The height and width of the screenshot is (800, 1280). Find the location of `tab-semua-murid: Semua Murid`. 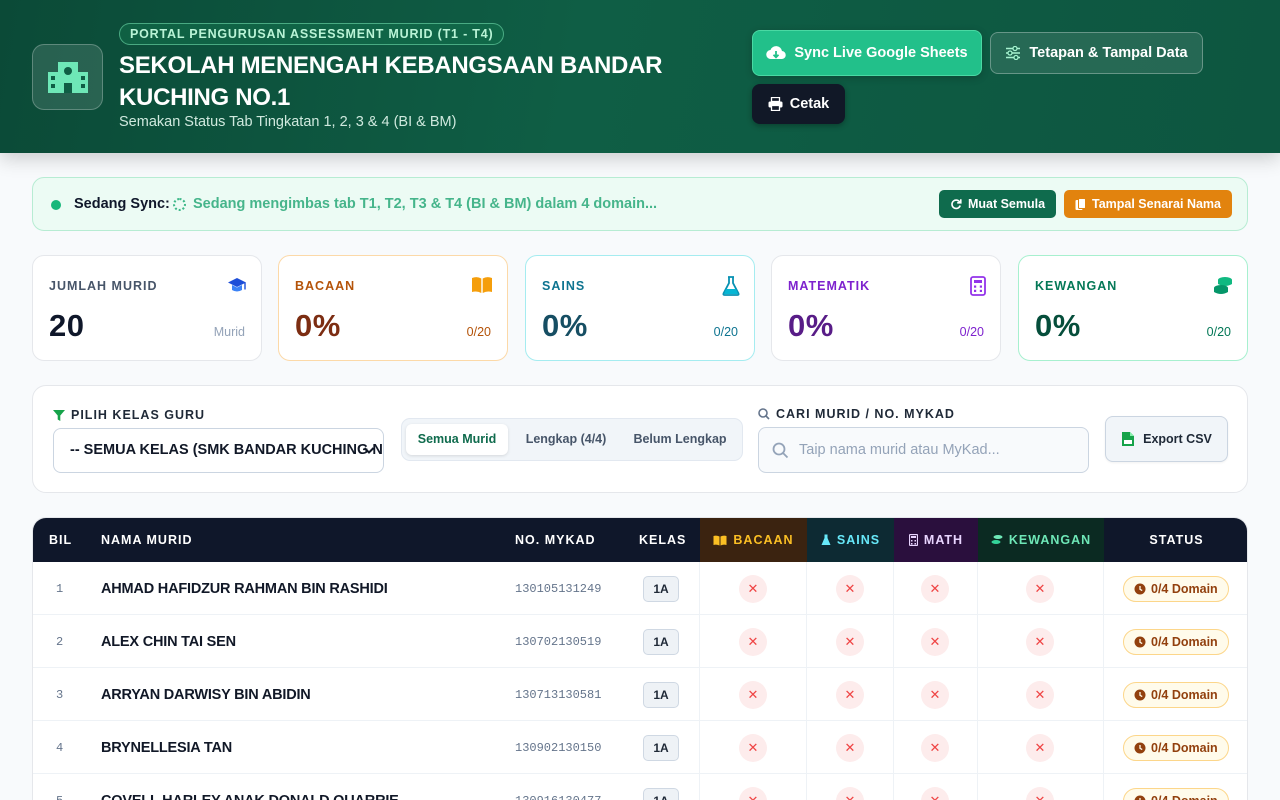

tab-semua-murid: Semua Murid is located at coordinates (457, 439).